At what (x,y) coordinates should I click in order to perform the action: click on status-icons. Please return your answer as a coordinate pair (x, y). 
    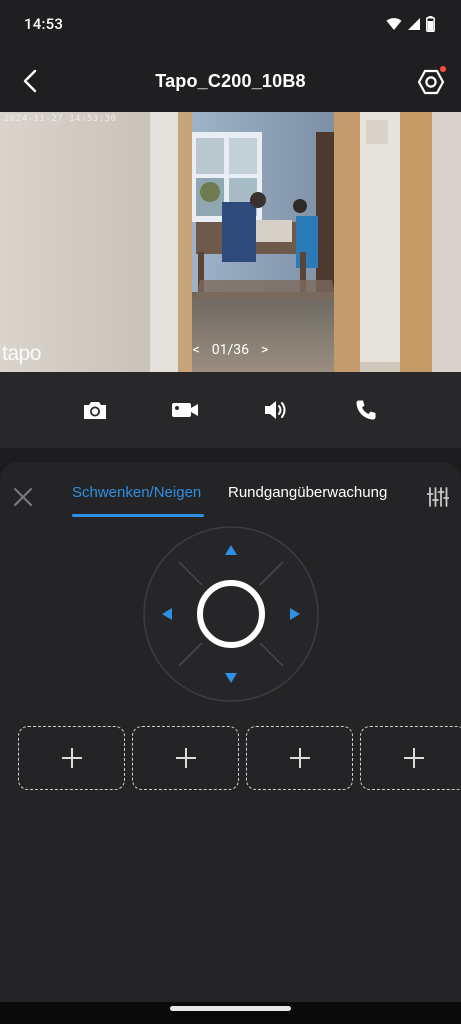
    Looking at the image, I should click on (410, 24).